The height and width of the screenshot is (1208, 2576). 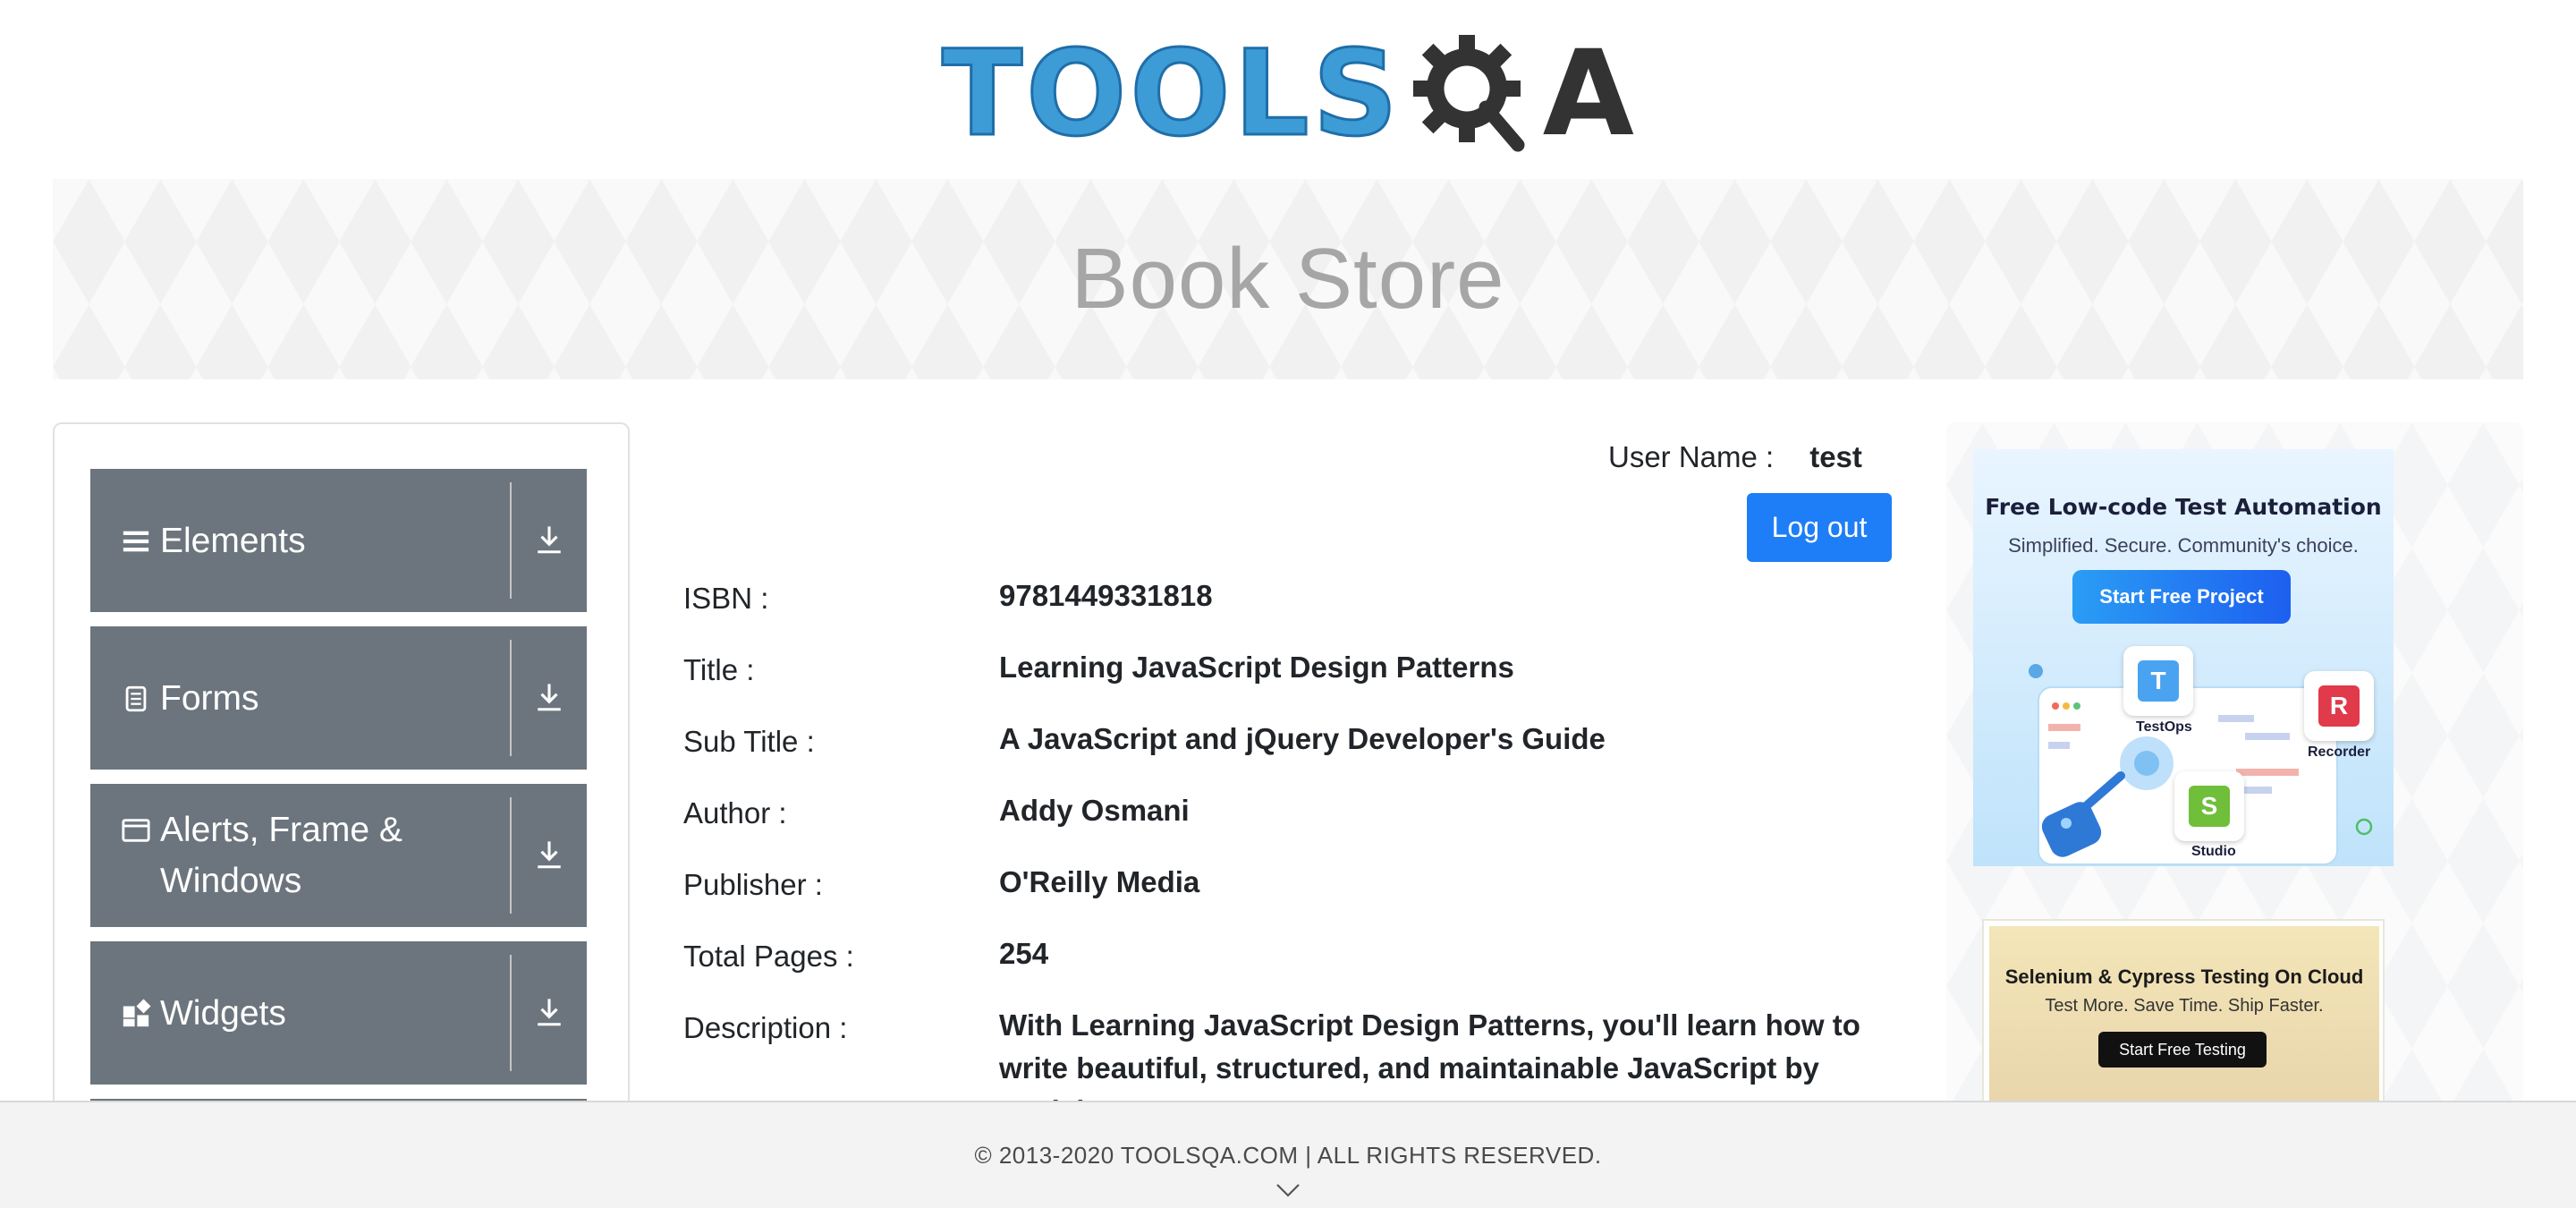 I want to click on studio-label: Studio, so click(x=2213, y=851).